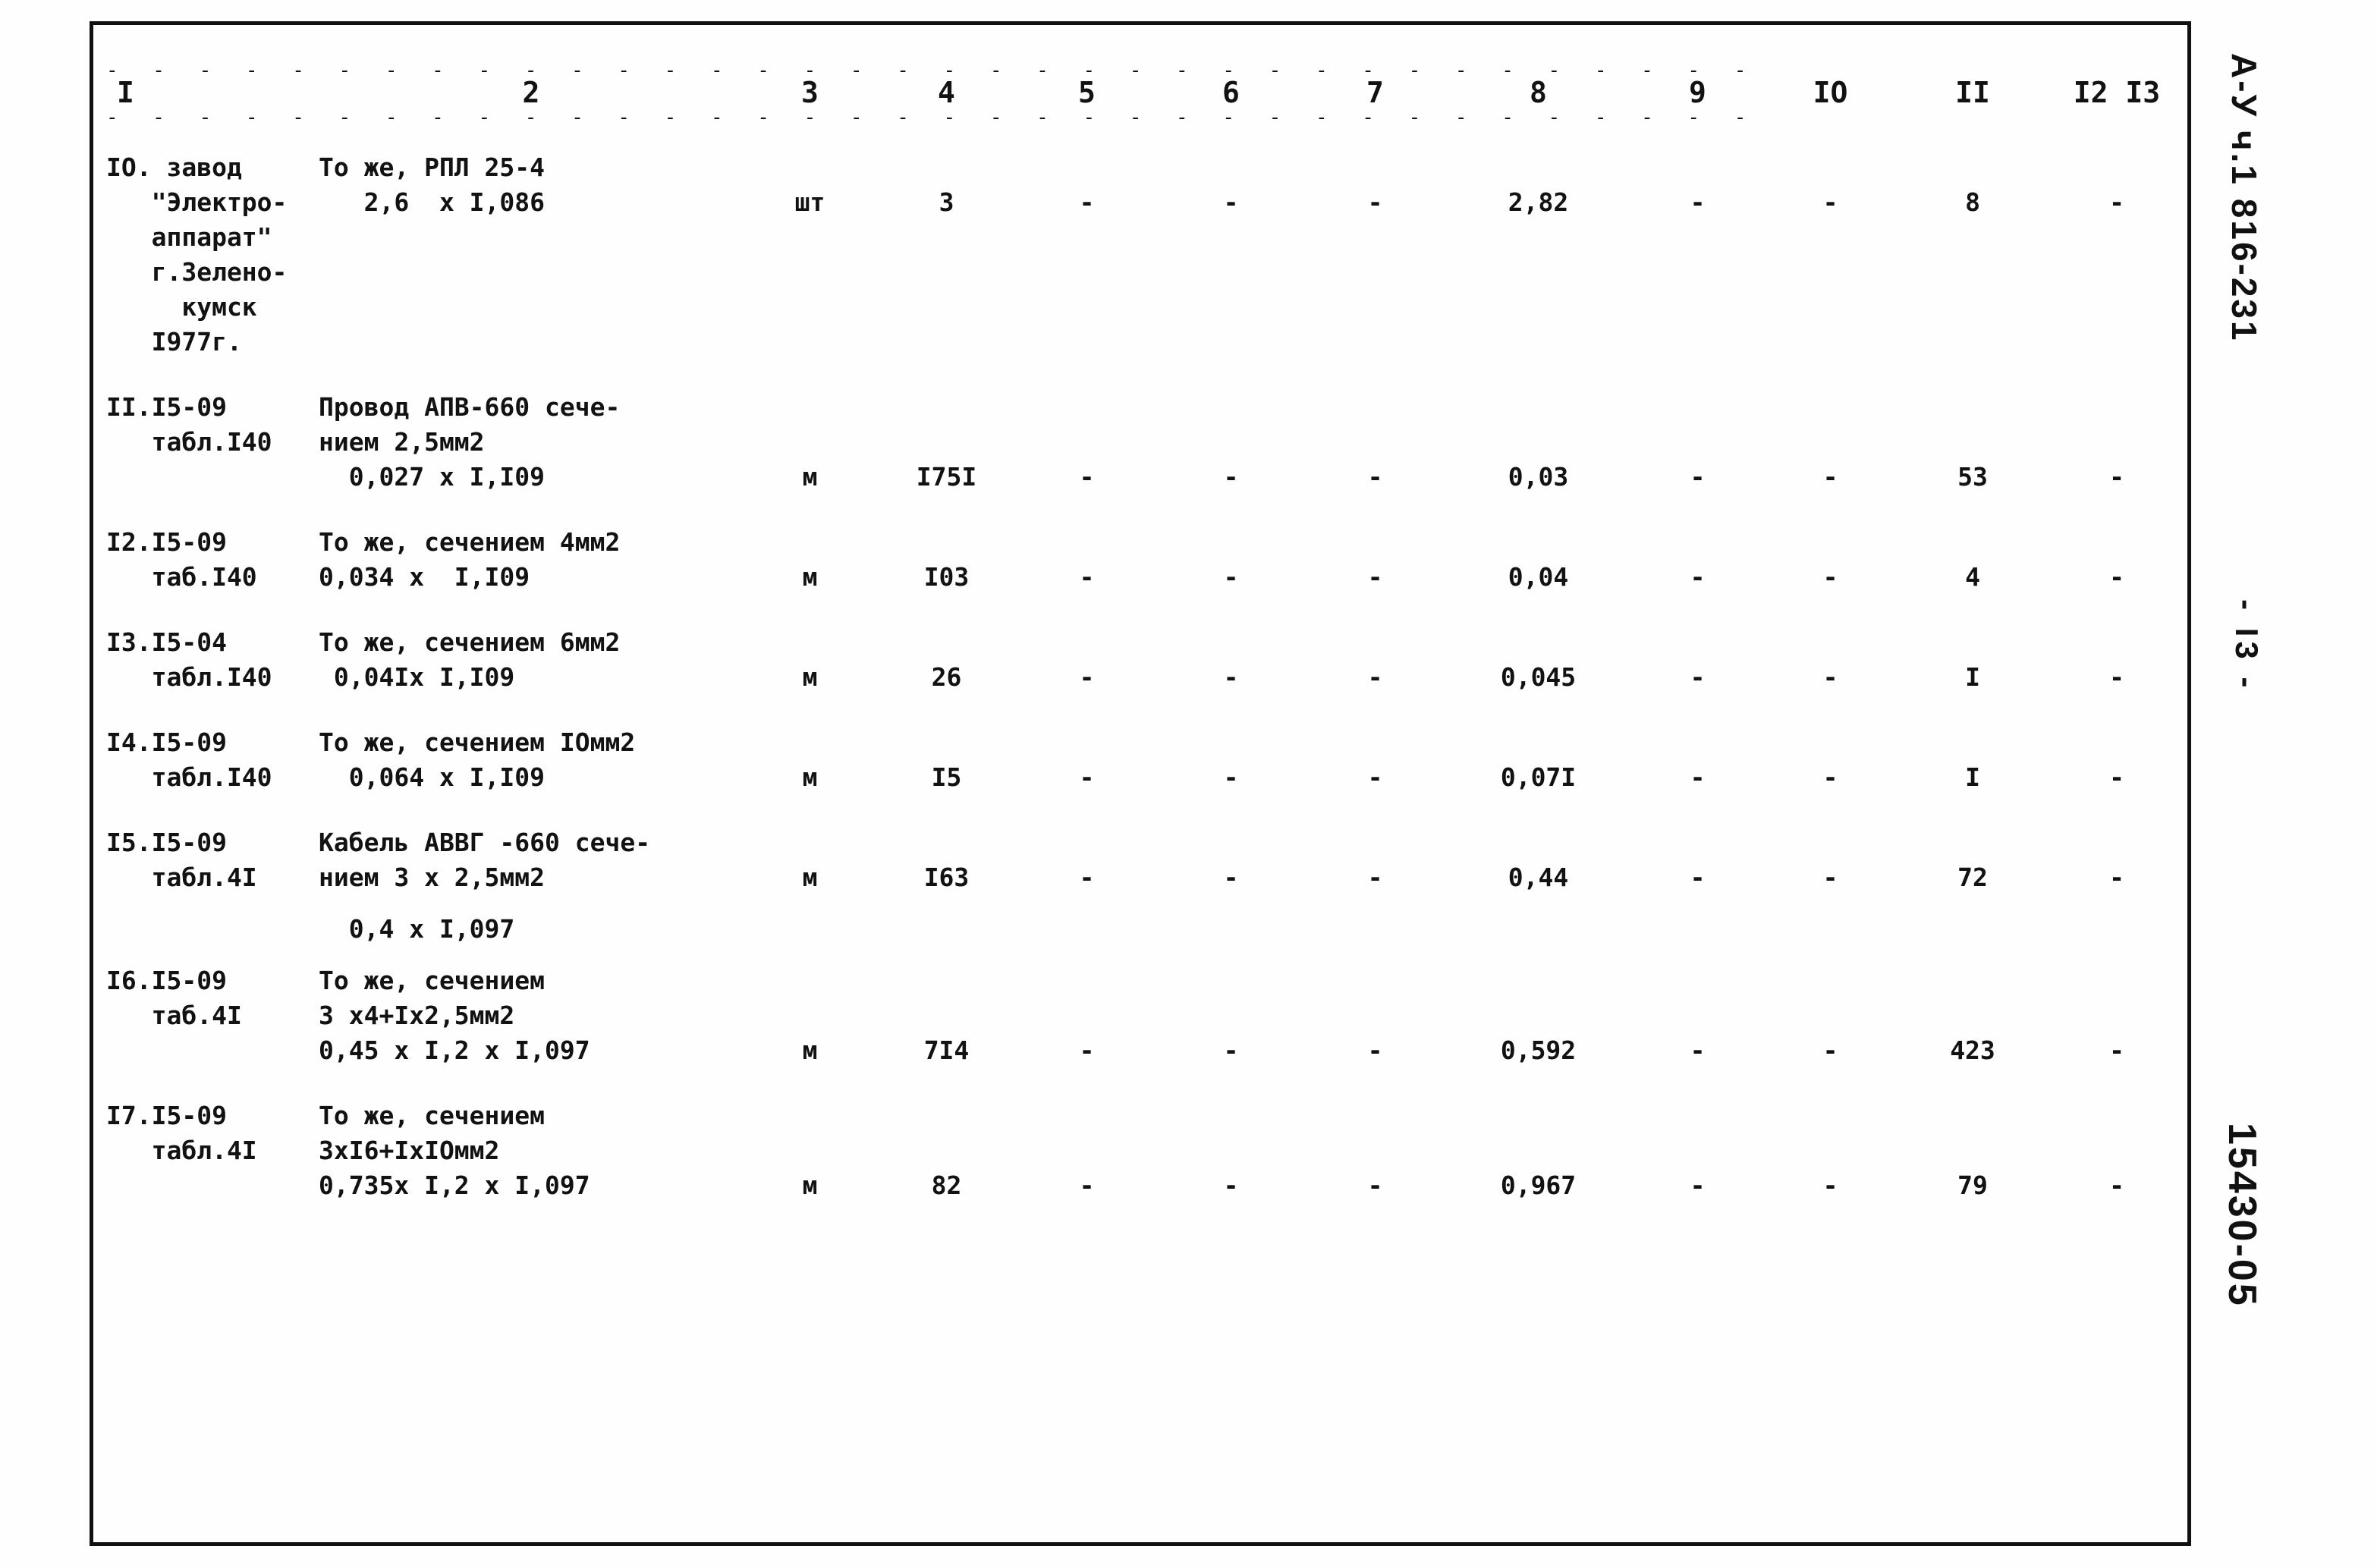 The image size is (2374, 1568). I want to click on page-border-left, so click(91, 783).